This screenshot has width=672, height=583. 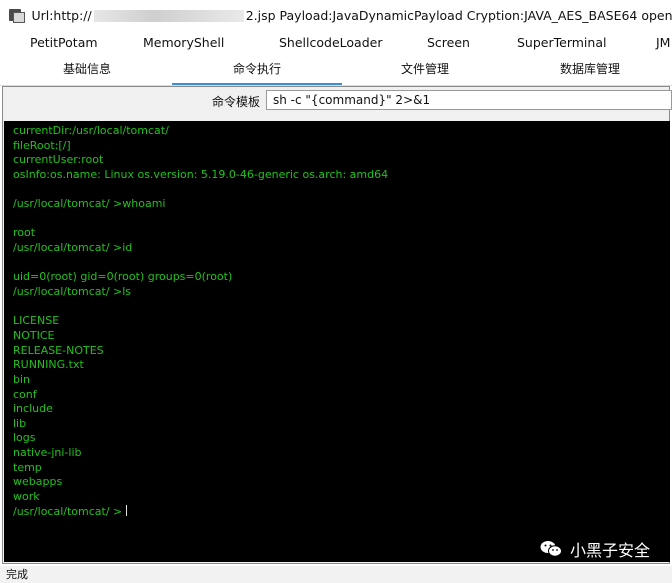 I want to click on watermark: 小黑子安全, so click(x=595, y=549).